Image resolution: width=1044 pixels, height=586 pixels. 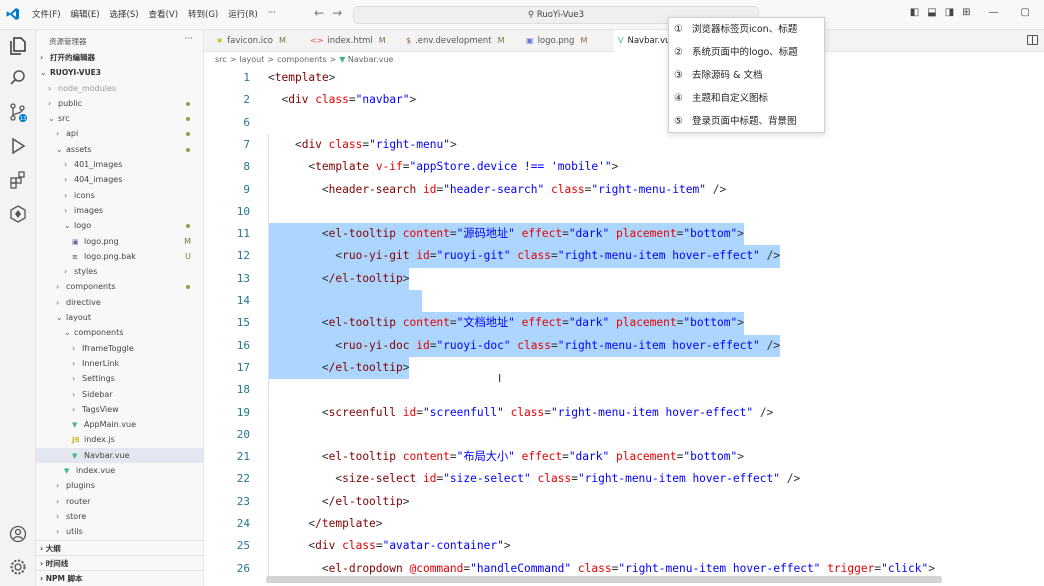 I want to click on code-line: 14, so click(x=624, y=301).